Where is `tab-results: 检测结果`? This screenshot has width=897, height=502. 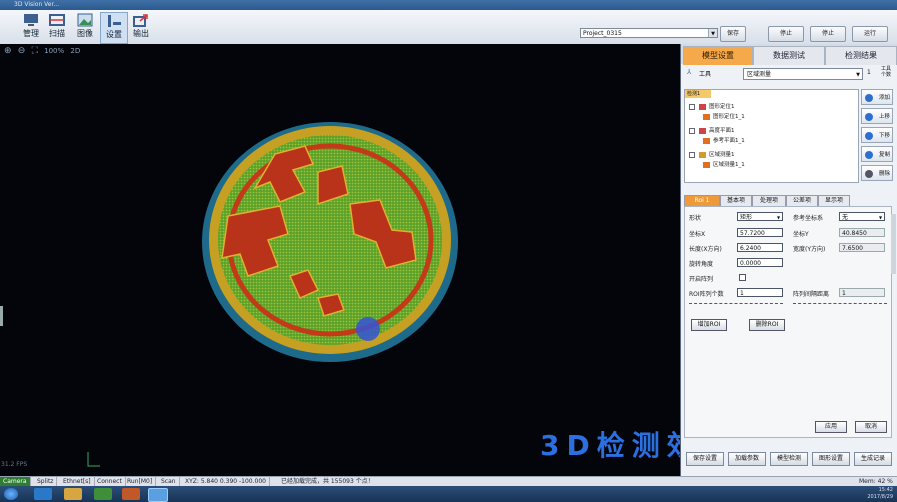
tab-results: 检测结果 is located at coordinates (861, 55).